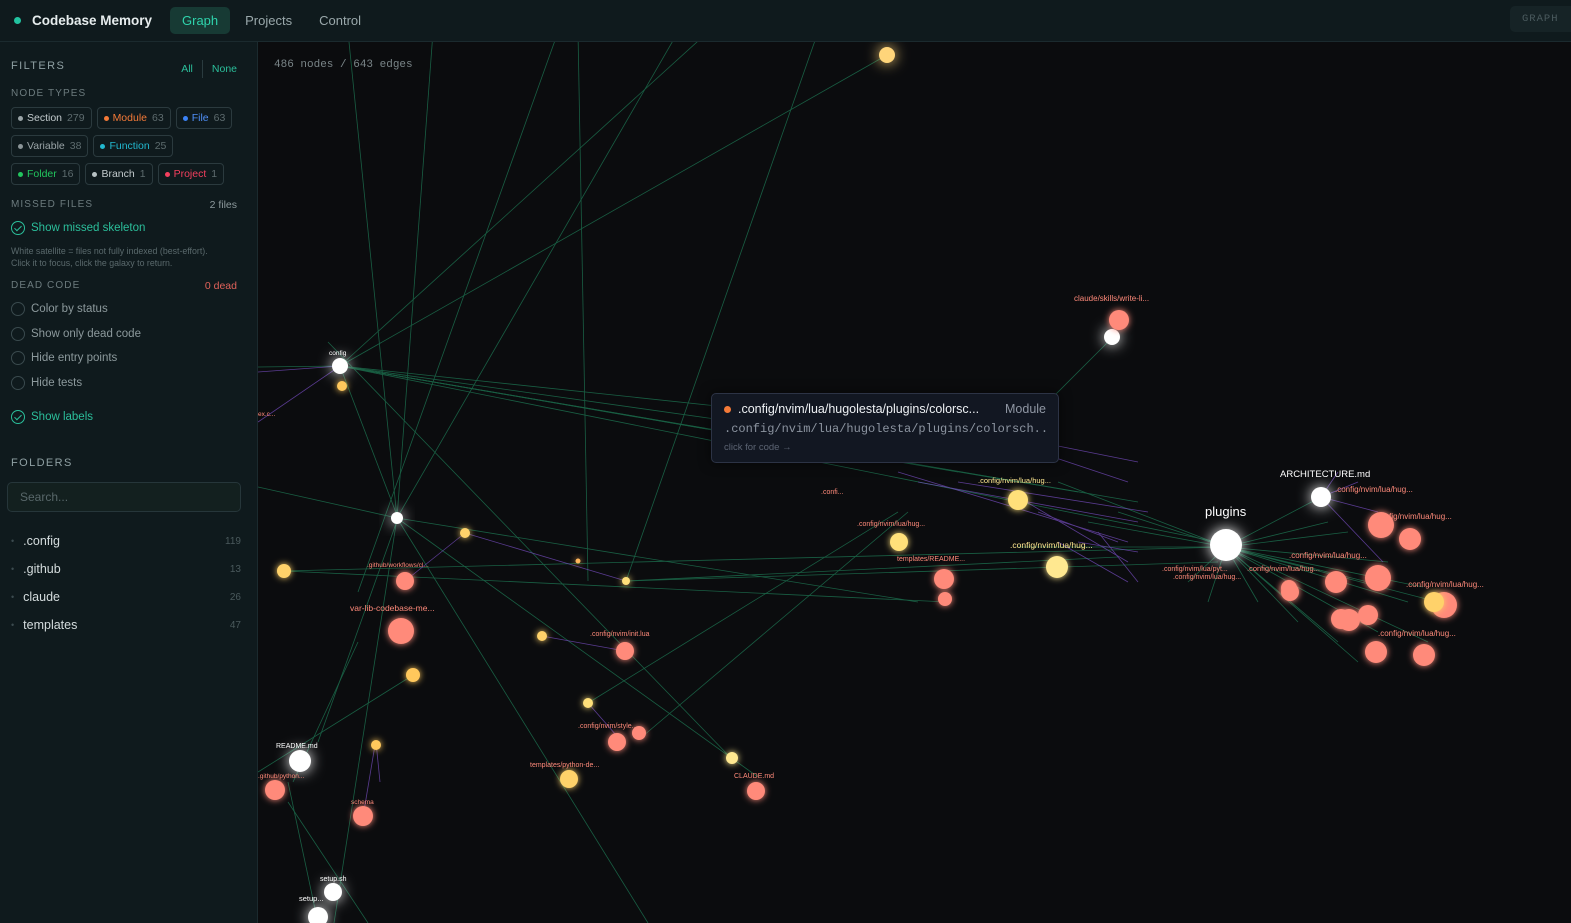 Image resolution: width=1571 pixels, height=923 pixels. I want to click on tooltip-open-code-link: click for code →, so click(758, 447).